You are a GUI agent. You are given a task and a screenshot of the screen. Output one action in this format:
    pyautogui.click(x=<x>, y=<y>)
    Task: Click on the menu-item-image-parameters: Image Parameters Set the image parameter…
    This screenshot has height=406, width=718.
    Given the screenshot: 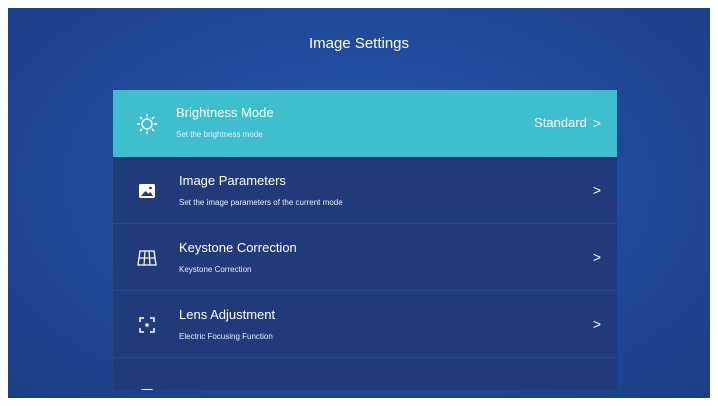 What is the action you would take?
    pyautogui.click(x=365, y=190)
    